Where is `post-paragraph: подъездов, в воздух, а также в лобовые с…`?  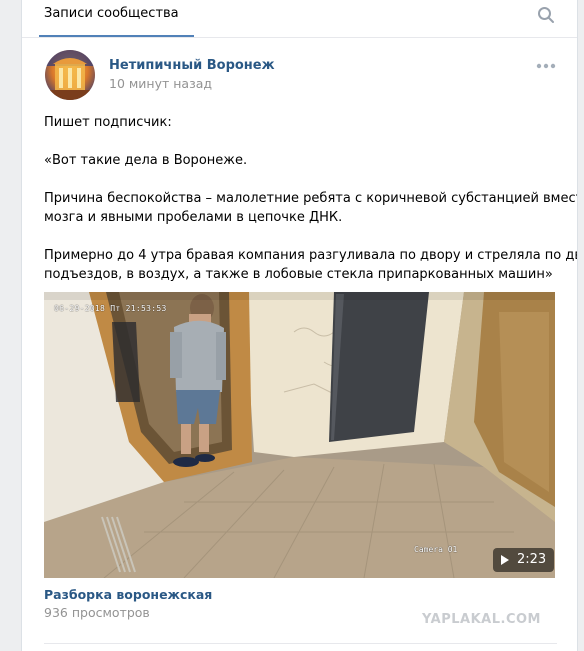
post-paragraph: подъездов, в воздух, а также в лобовые с… is located at coordinates (298, 274).